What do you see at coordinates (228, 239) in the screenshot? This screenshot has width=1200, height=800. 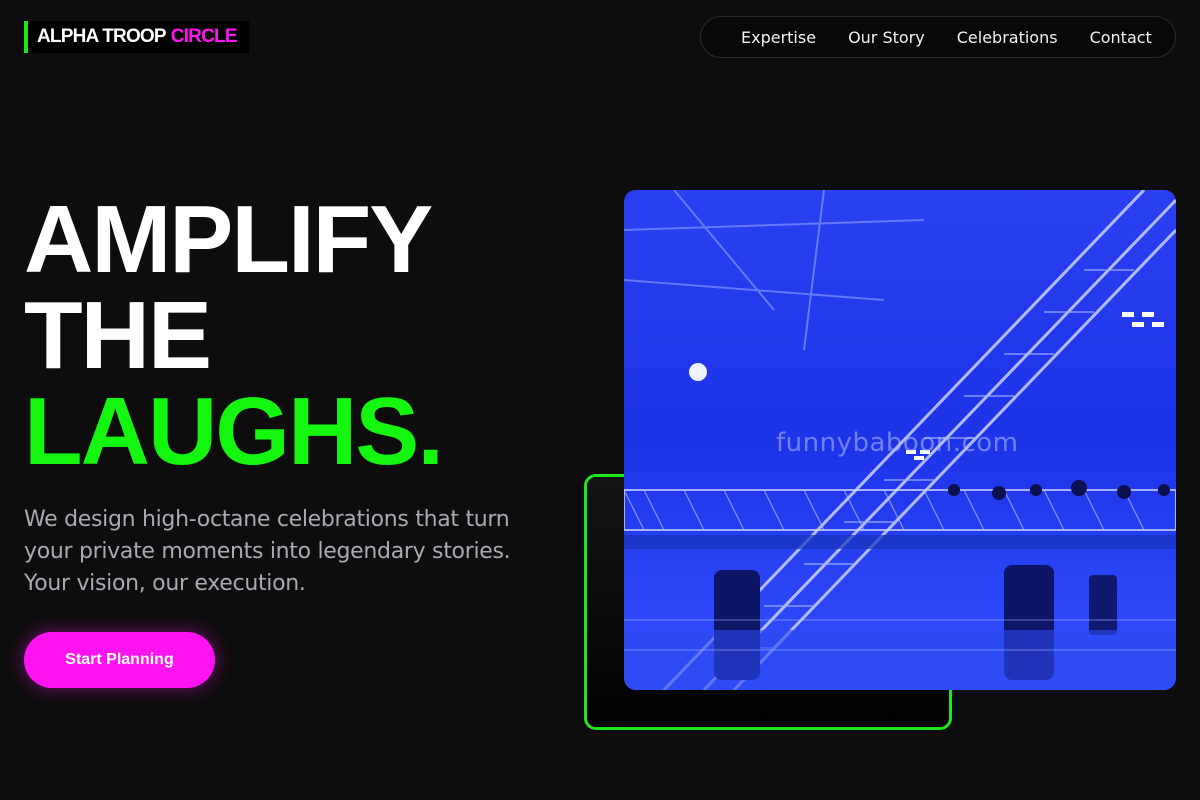 I see `hero-line-1: AMPLIFY` at bounding box center [228, 239].